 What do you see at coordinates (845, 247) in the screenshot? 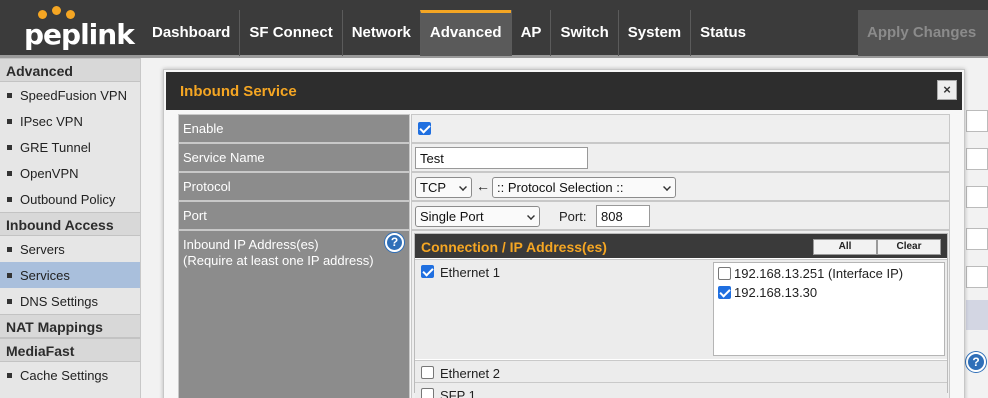
I see `select-all-button: All` at bounding box center [845, 247].